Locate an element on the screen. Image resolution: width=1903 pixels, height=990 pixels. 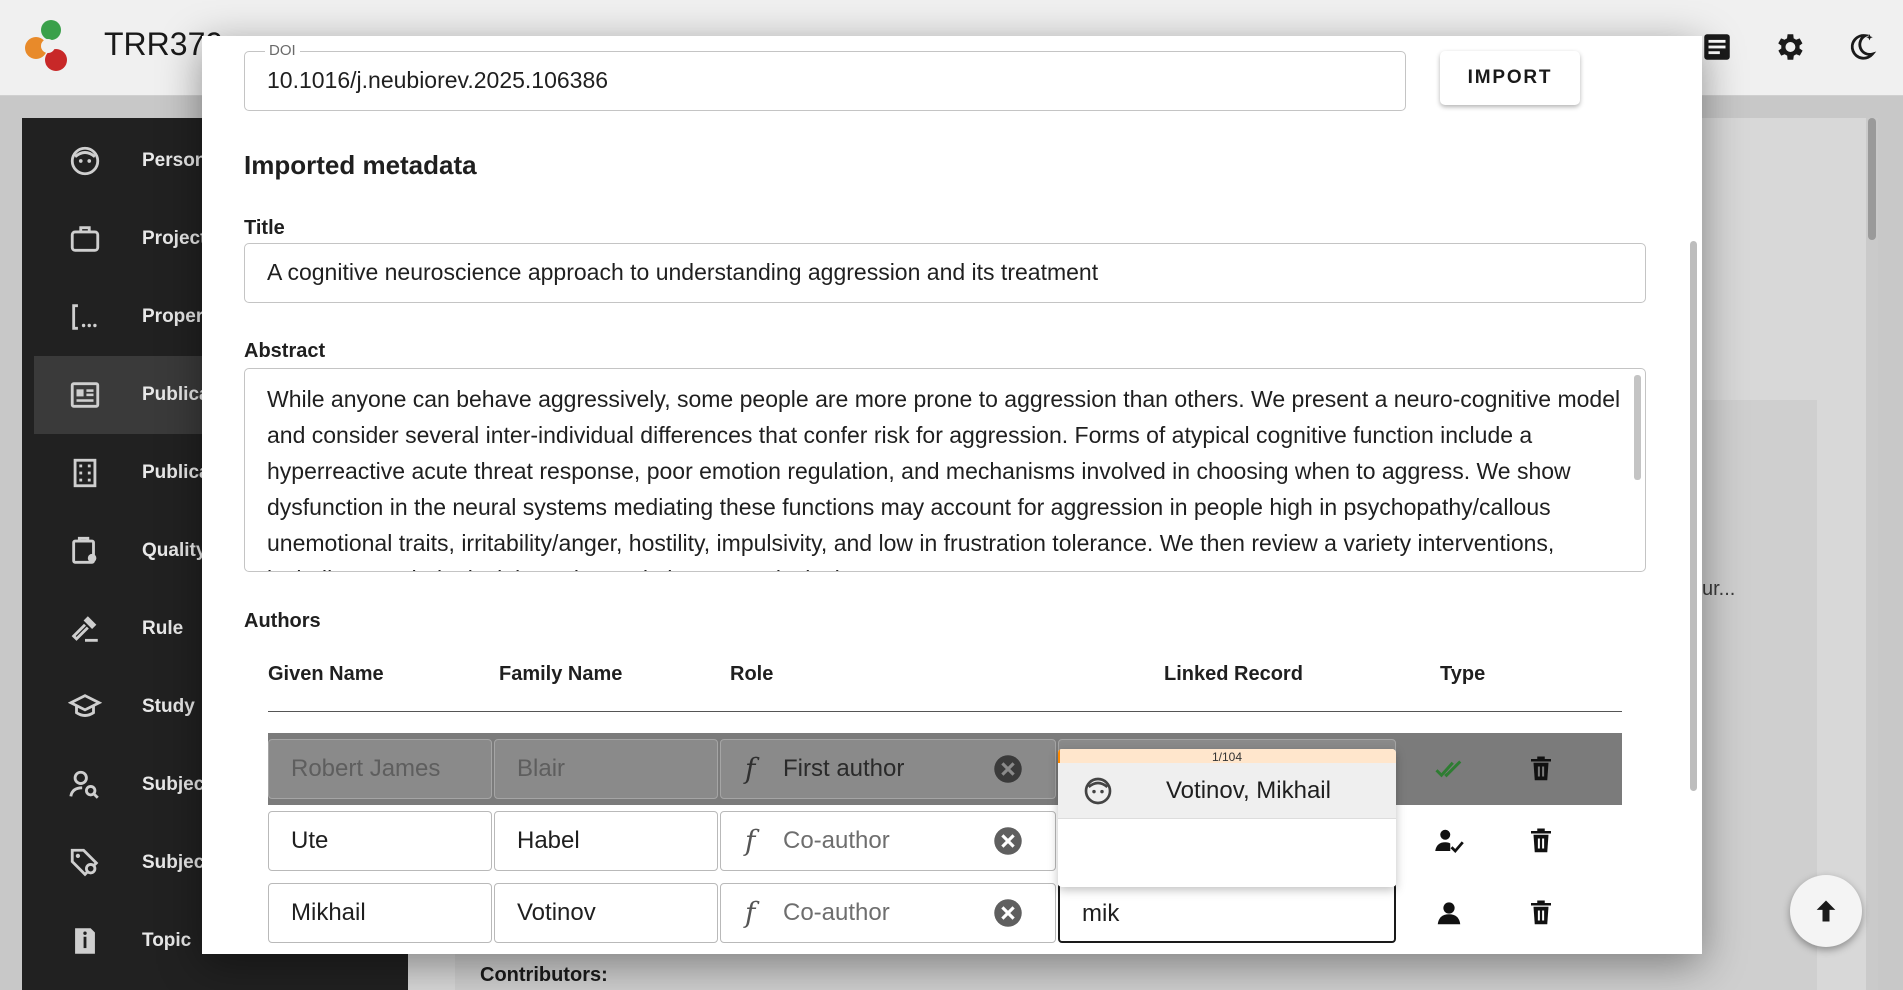
doi-field: DOI 10.1016/j.neubiorev.2025.106386 is located at coordinates (825, 76).